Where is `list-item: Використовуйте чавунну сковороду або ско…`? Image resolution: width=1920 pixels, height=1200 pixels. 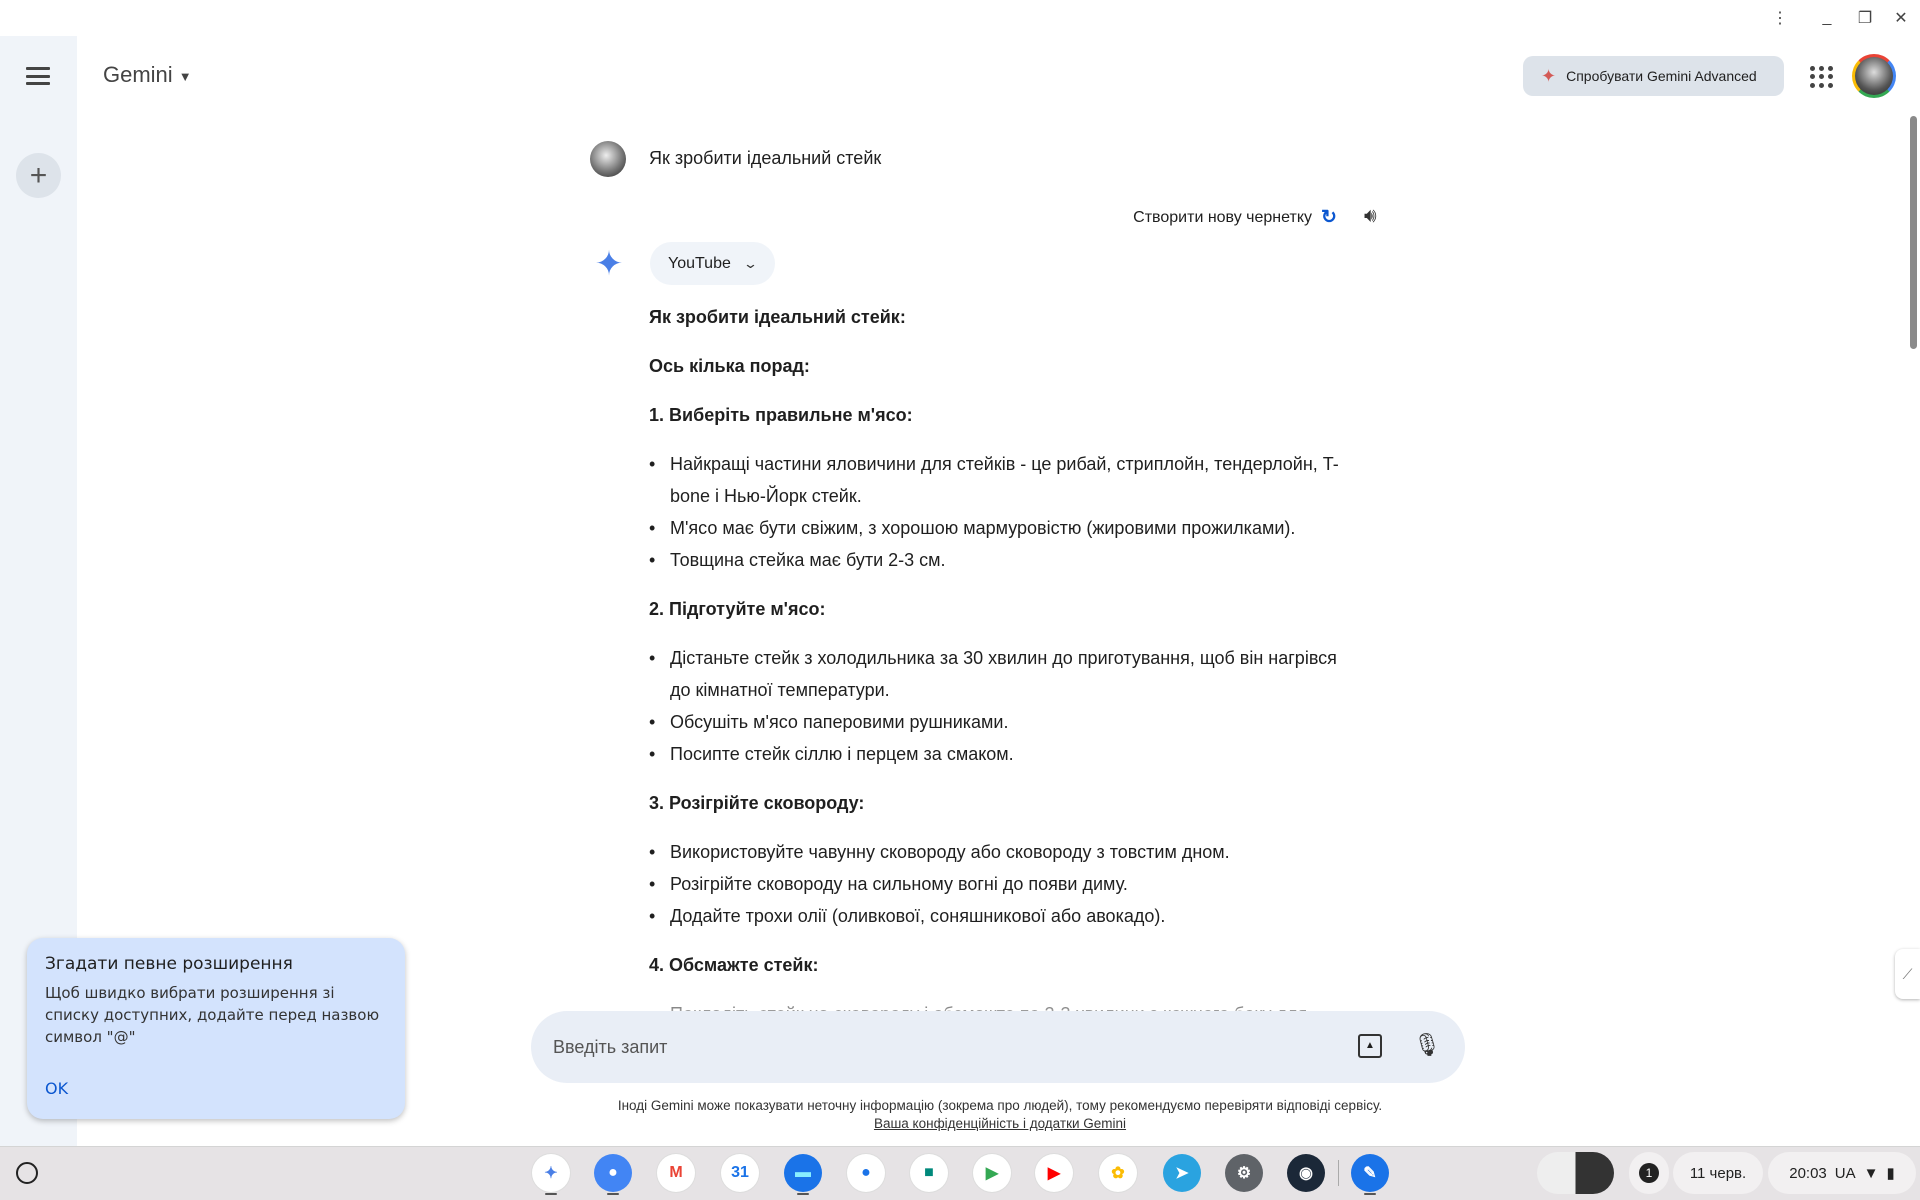
list-item: Використовуйте чавунну сковороду або ско… is located at coordinates (999, 852).